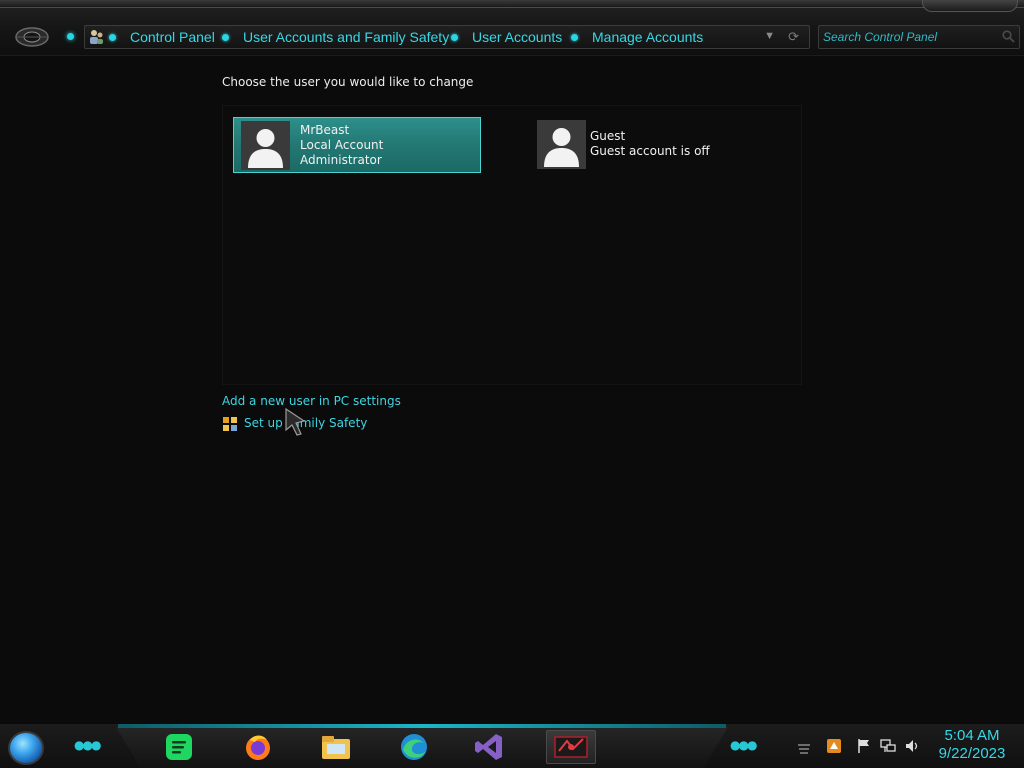 The image size is (1024, 768). Describe the element at coordinates (517, 37) in the screenshot. I see `breadcrumb-user-accounts: User Accounts` at that location.